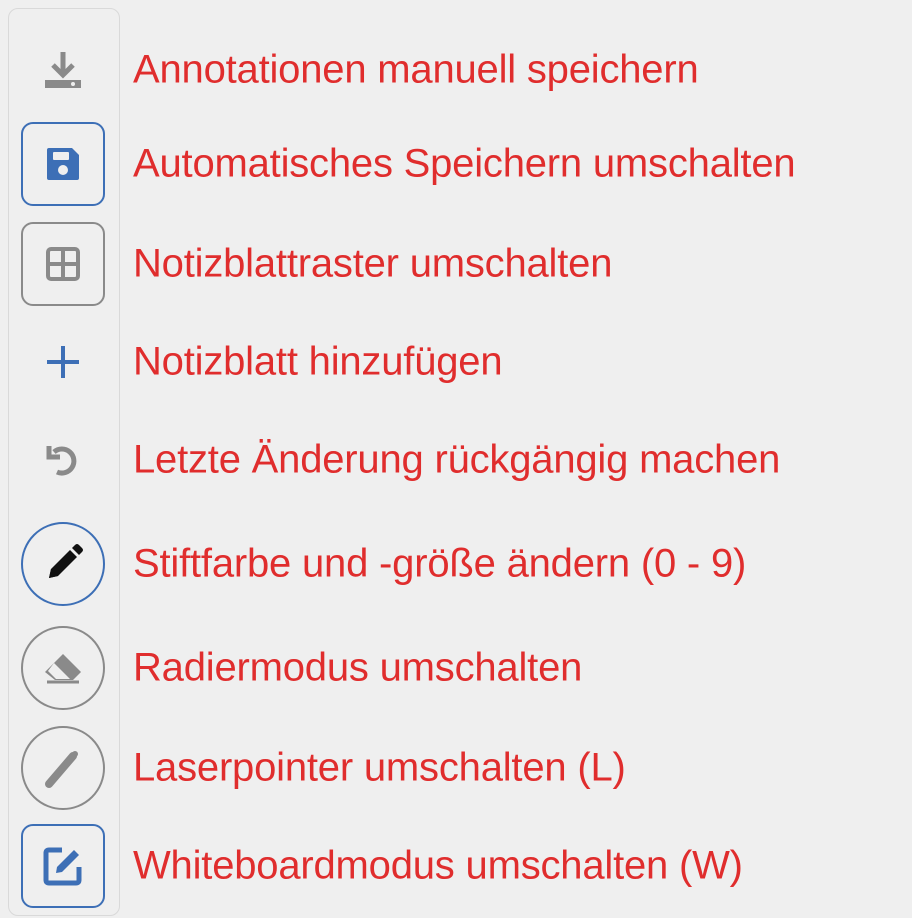 The width and height of the screenshot is (912, 918). I want to click on grid-toggle-button, so click(63, 264).